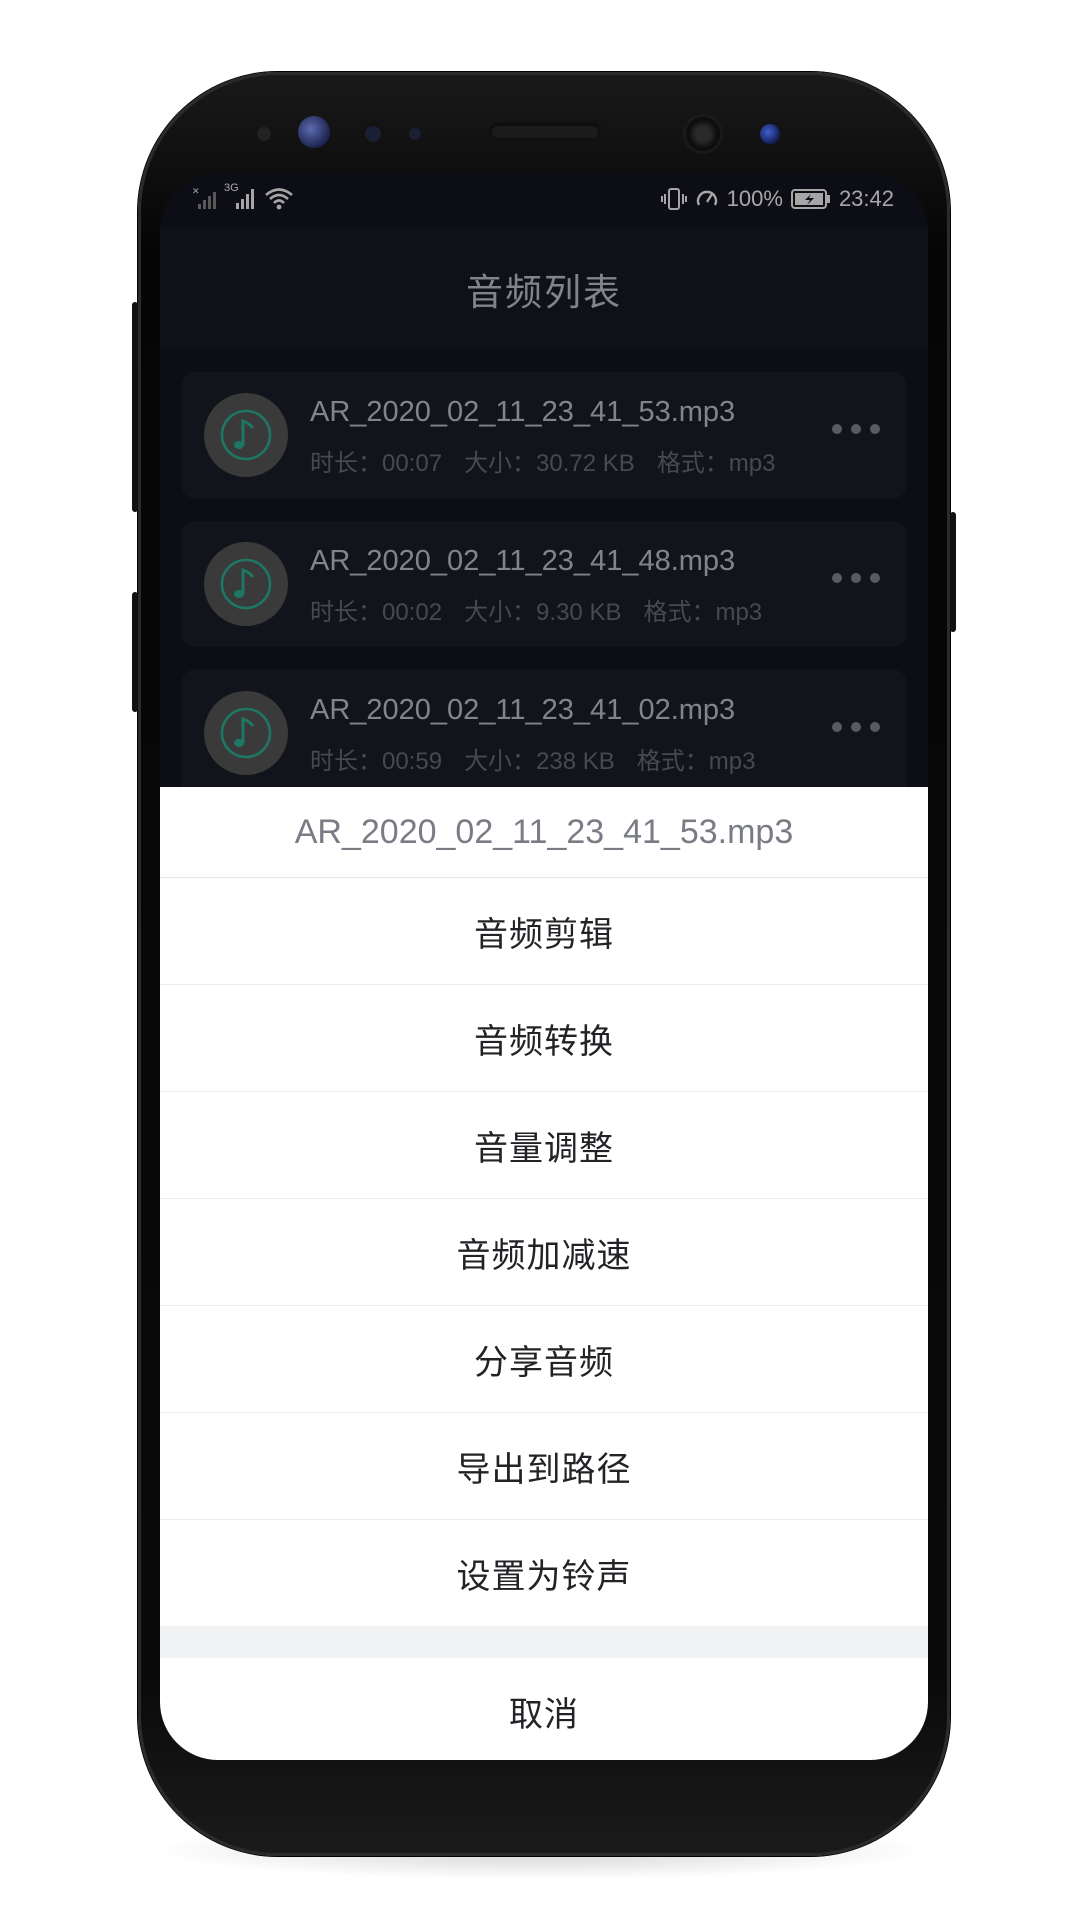 The width and height of the screenshot is (1080, 1920). Describe the element at coordinates (544, 1466) in the screenshot. I see `option-export-path: 导出到路径` at that location.